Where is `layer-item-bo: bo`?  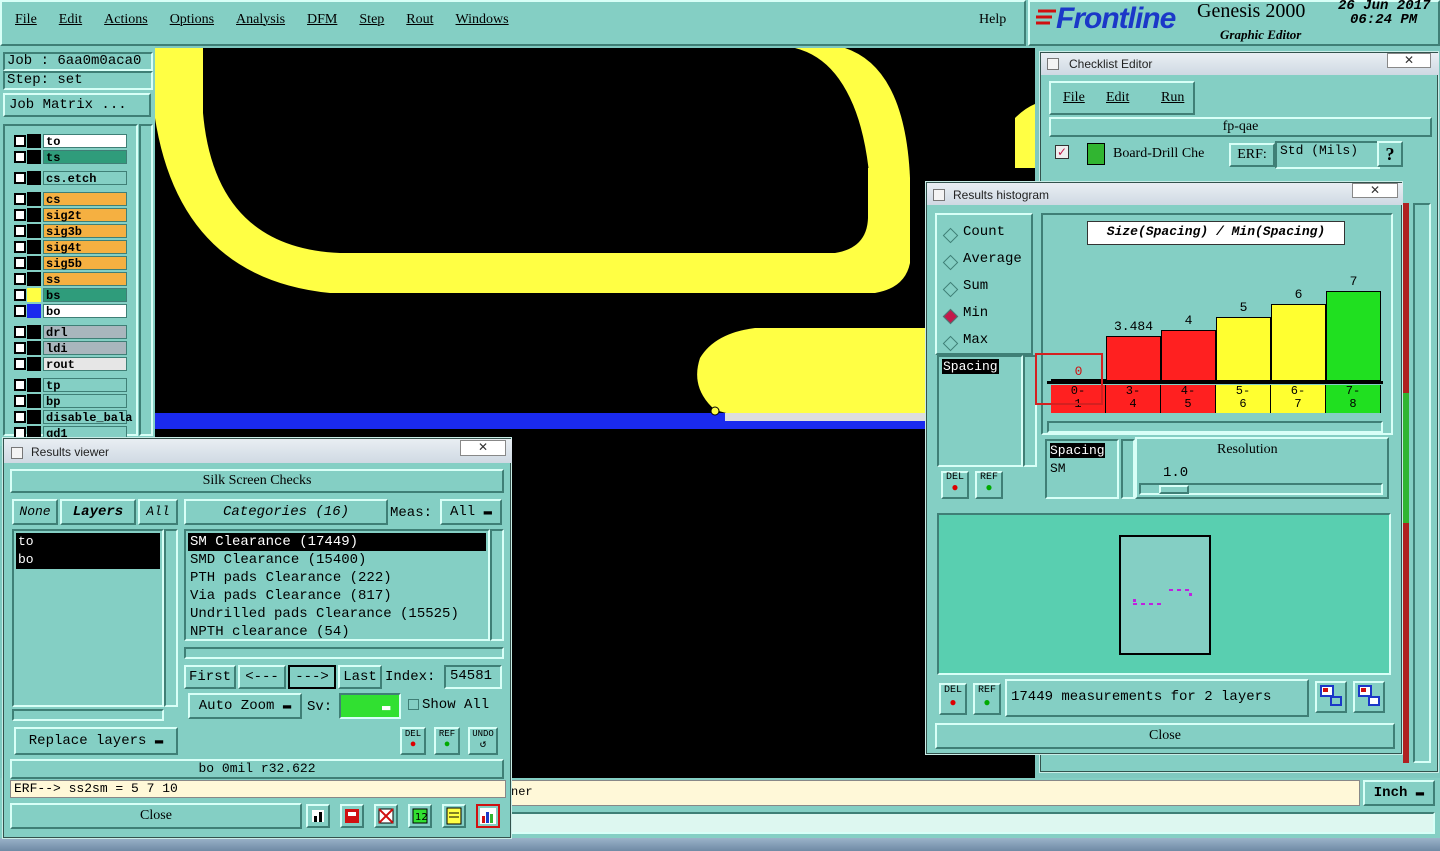
layer-item-bo: bo is located at coordinates (85, 311).